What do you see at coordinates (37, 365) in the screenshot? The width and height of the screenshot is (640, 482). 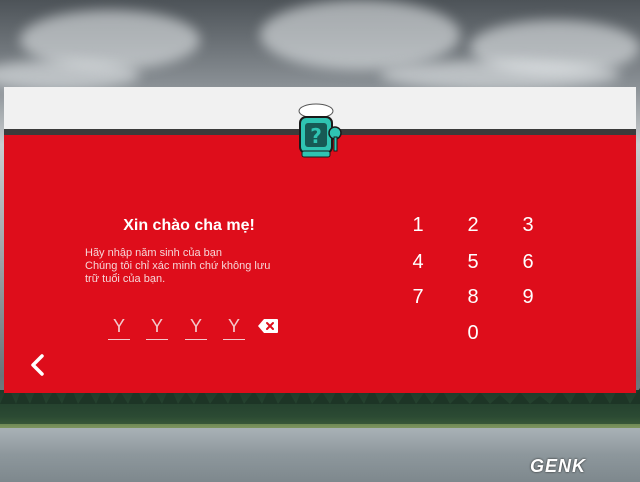 I see `chevron-left-icon` at bounding box center [37, 365].